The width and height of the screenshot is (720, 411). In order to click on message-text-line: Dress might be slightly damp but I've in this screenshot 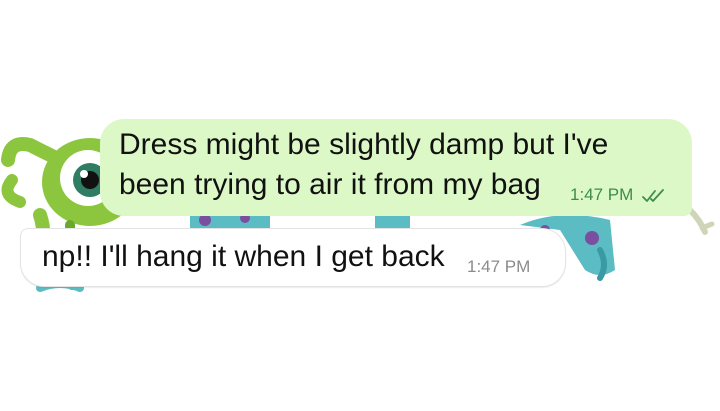, I will do `click(364, 144)`.